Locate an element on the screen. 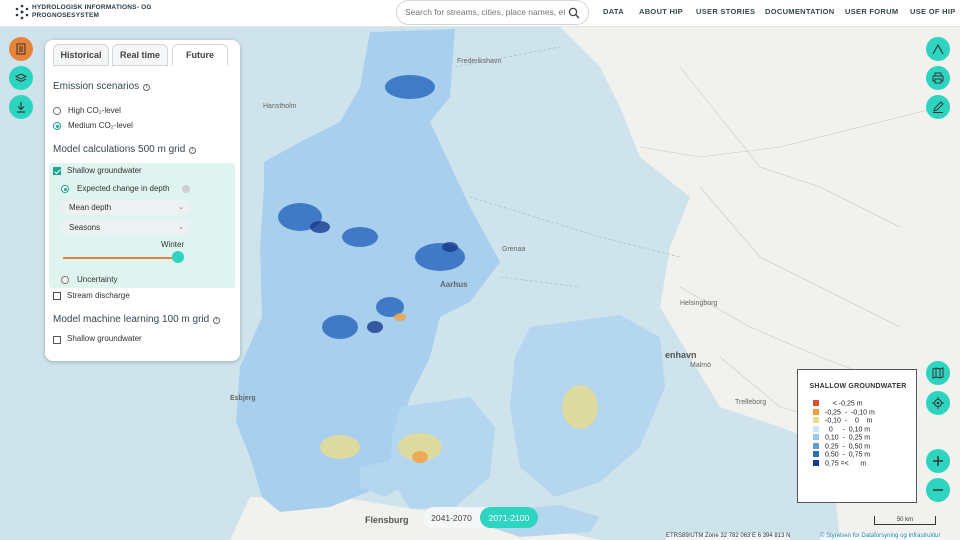  legend-row: 0,75 =< m is located at coordinates (840, 463).